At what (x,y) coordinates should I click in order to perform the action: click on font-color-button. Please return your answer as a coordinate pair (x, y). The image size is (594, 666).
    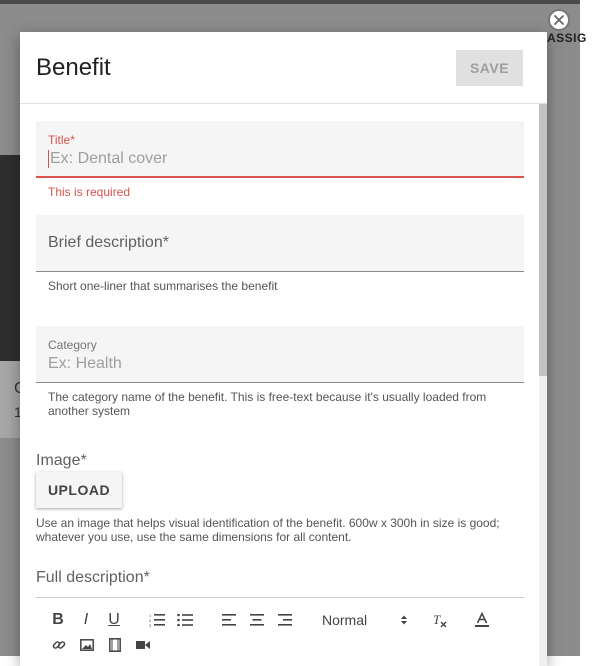
    Looking at the image, I should click on (482, 620).